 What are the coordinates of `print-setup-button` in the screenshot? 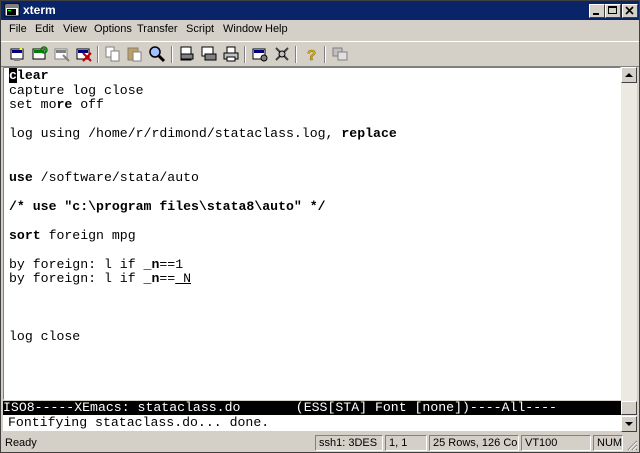 It's located at (187, 54).